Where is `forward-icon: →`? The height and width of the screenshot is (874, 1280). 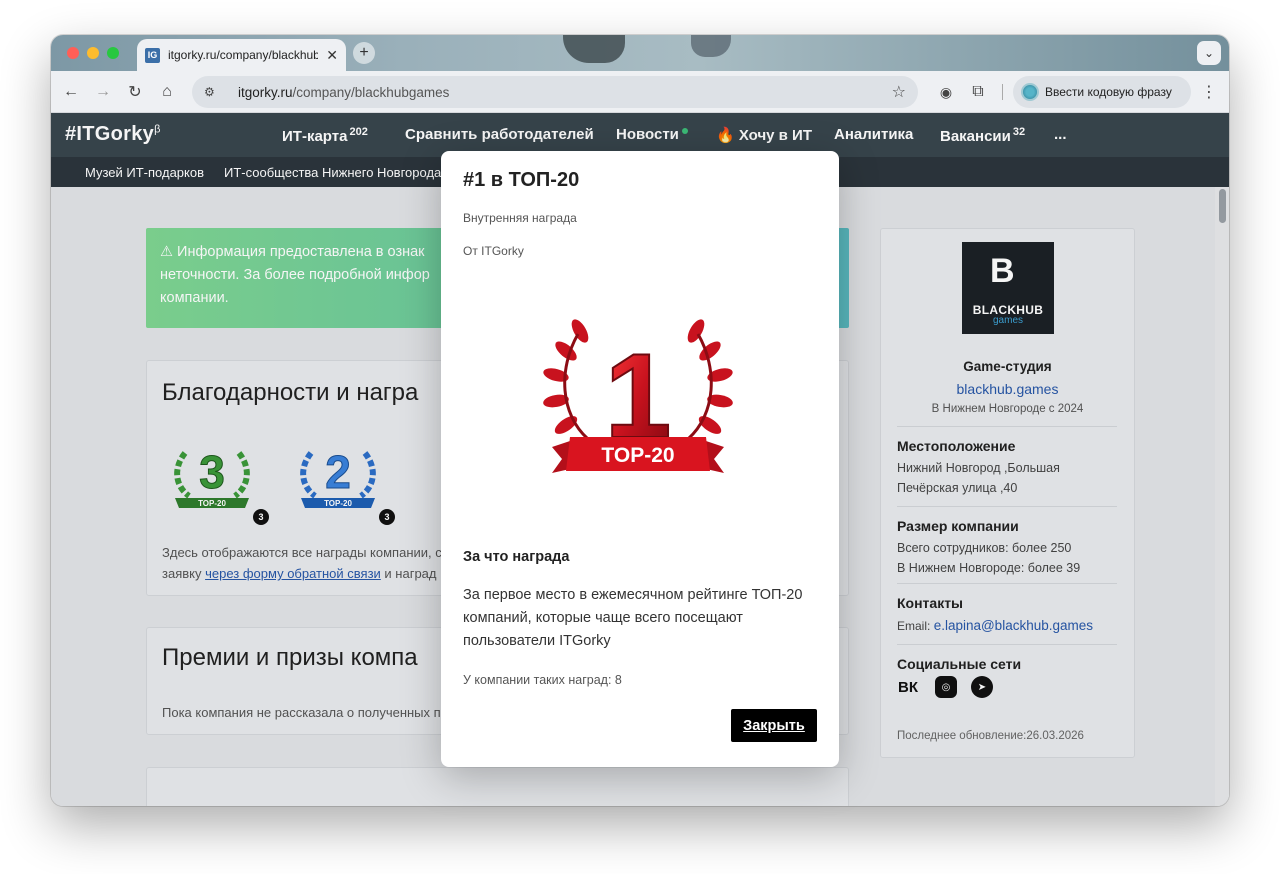 forward-icon: → is located at coordinates (103, 92).